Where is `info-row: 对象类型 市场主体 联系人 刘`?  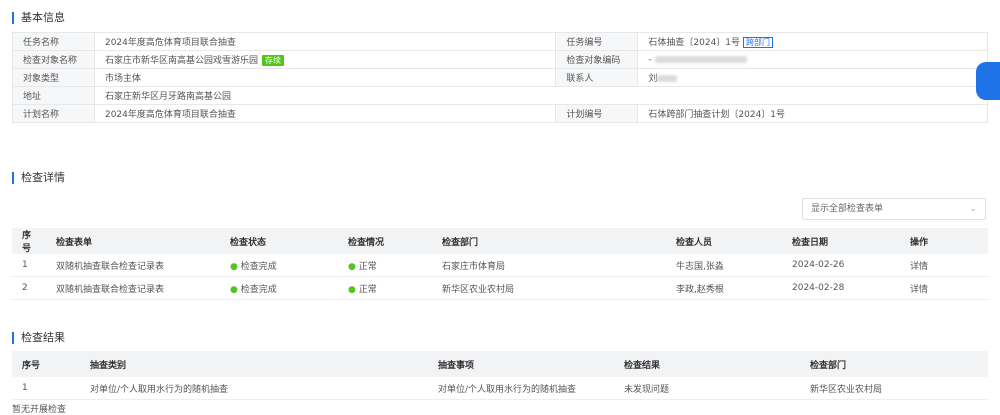 info-row: 对象类型 市场主体 联系人 刘 is located at coordinates (500, 77).